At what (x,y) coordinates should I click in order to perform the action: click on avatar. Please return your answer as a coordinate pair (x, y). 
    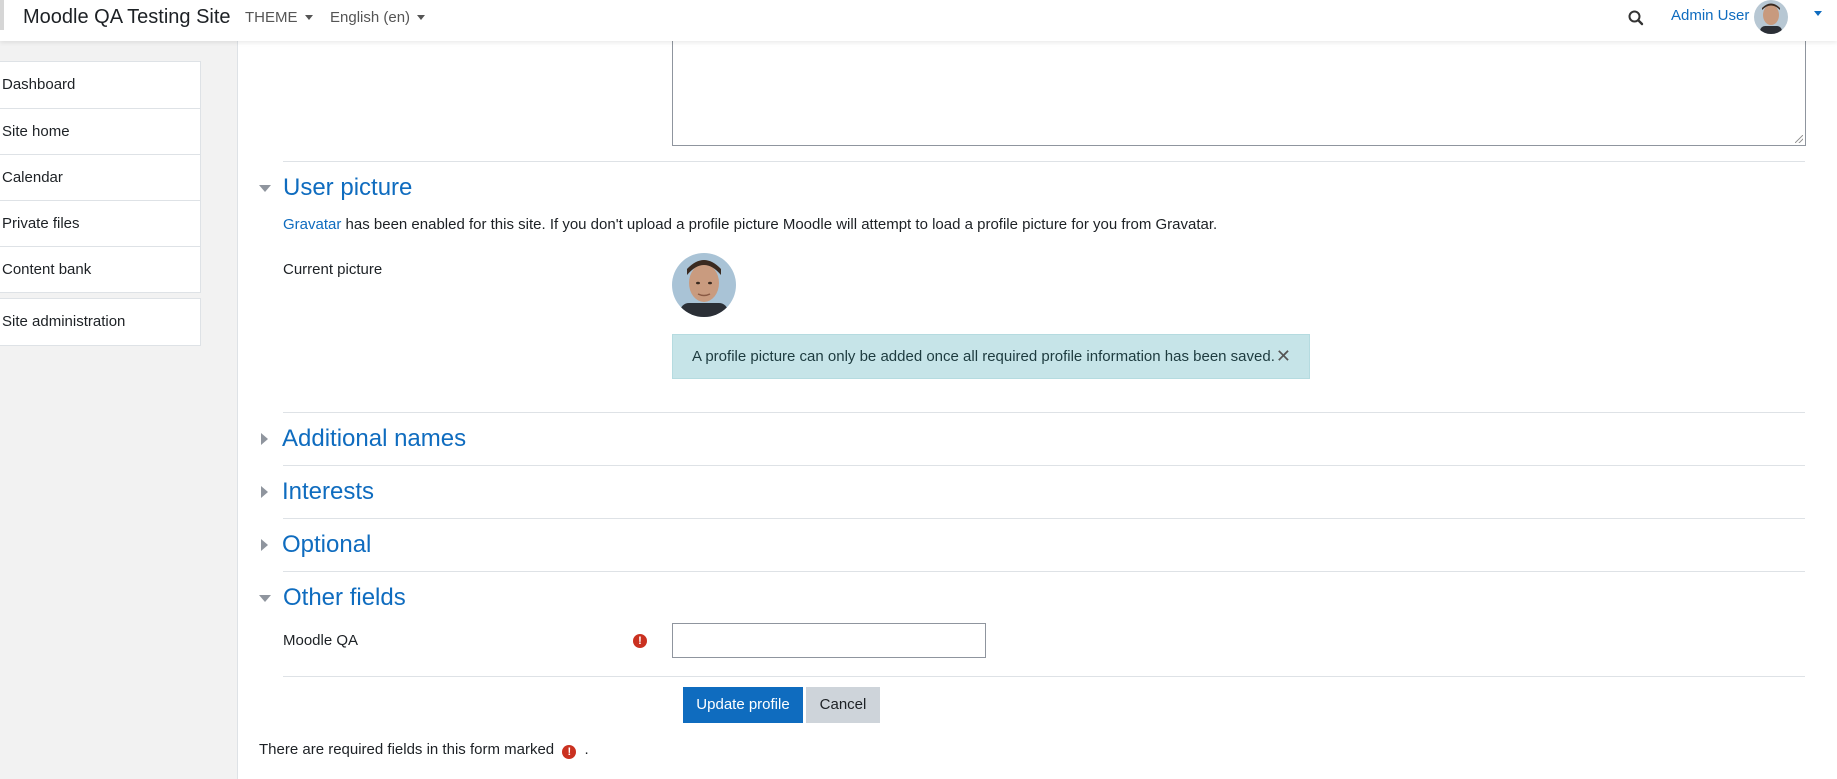
    Looking at the image, I should click on (1771, 17).